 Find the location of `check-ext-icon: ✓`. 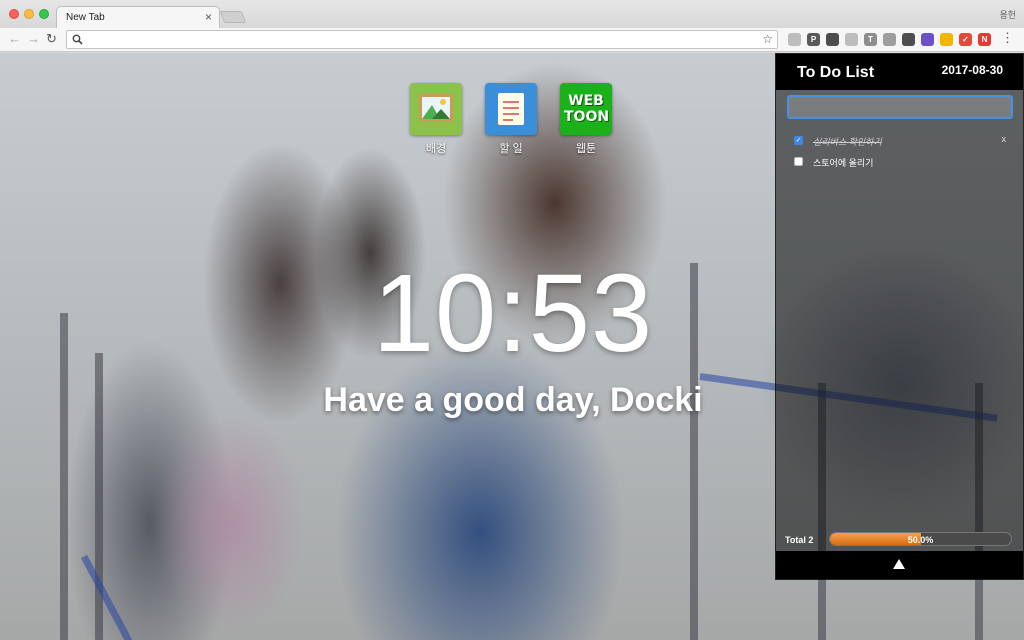

check-ext-icon: ✓ is located at coordinates (965, 39).